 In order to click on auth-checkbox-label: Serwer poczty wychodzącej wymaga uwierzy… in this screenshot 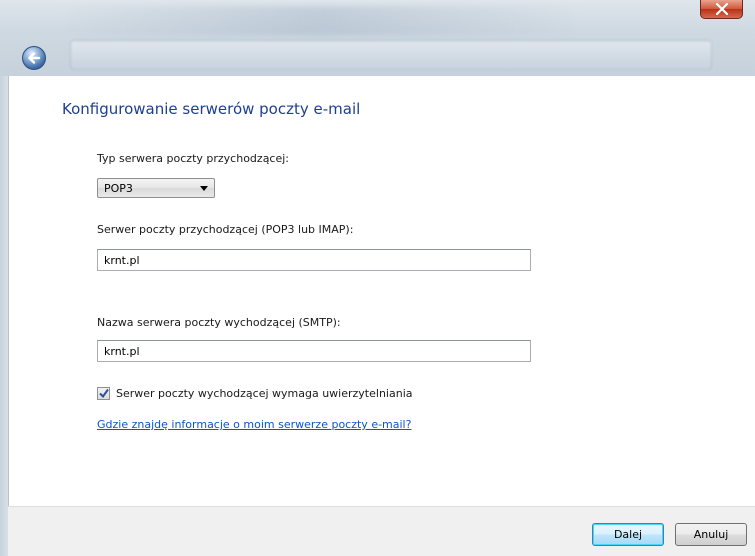, I will do `click(264, 393)`.